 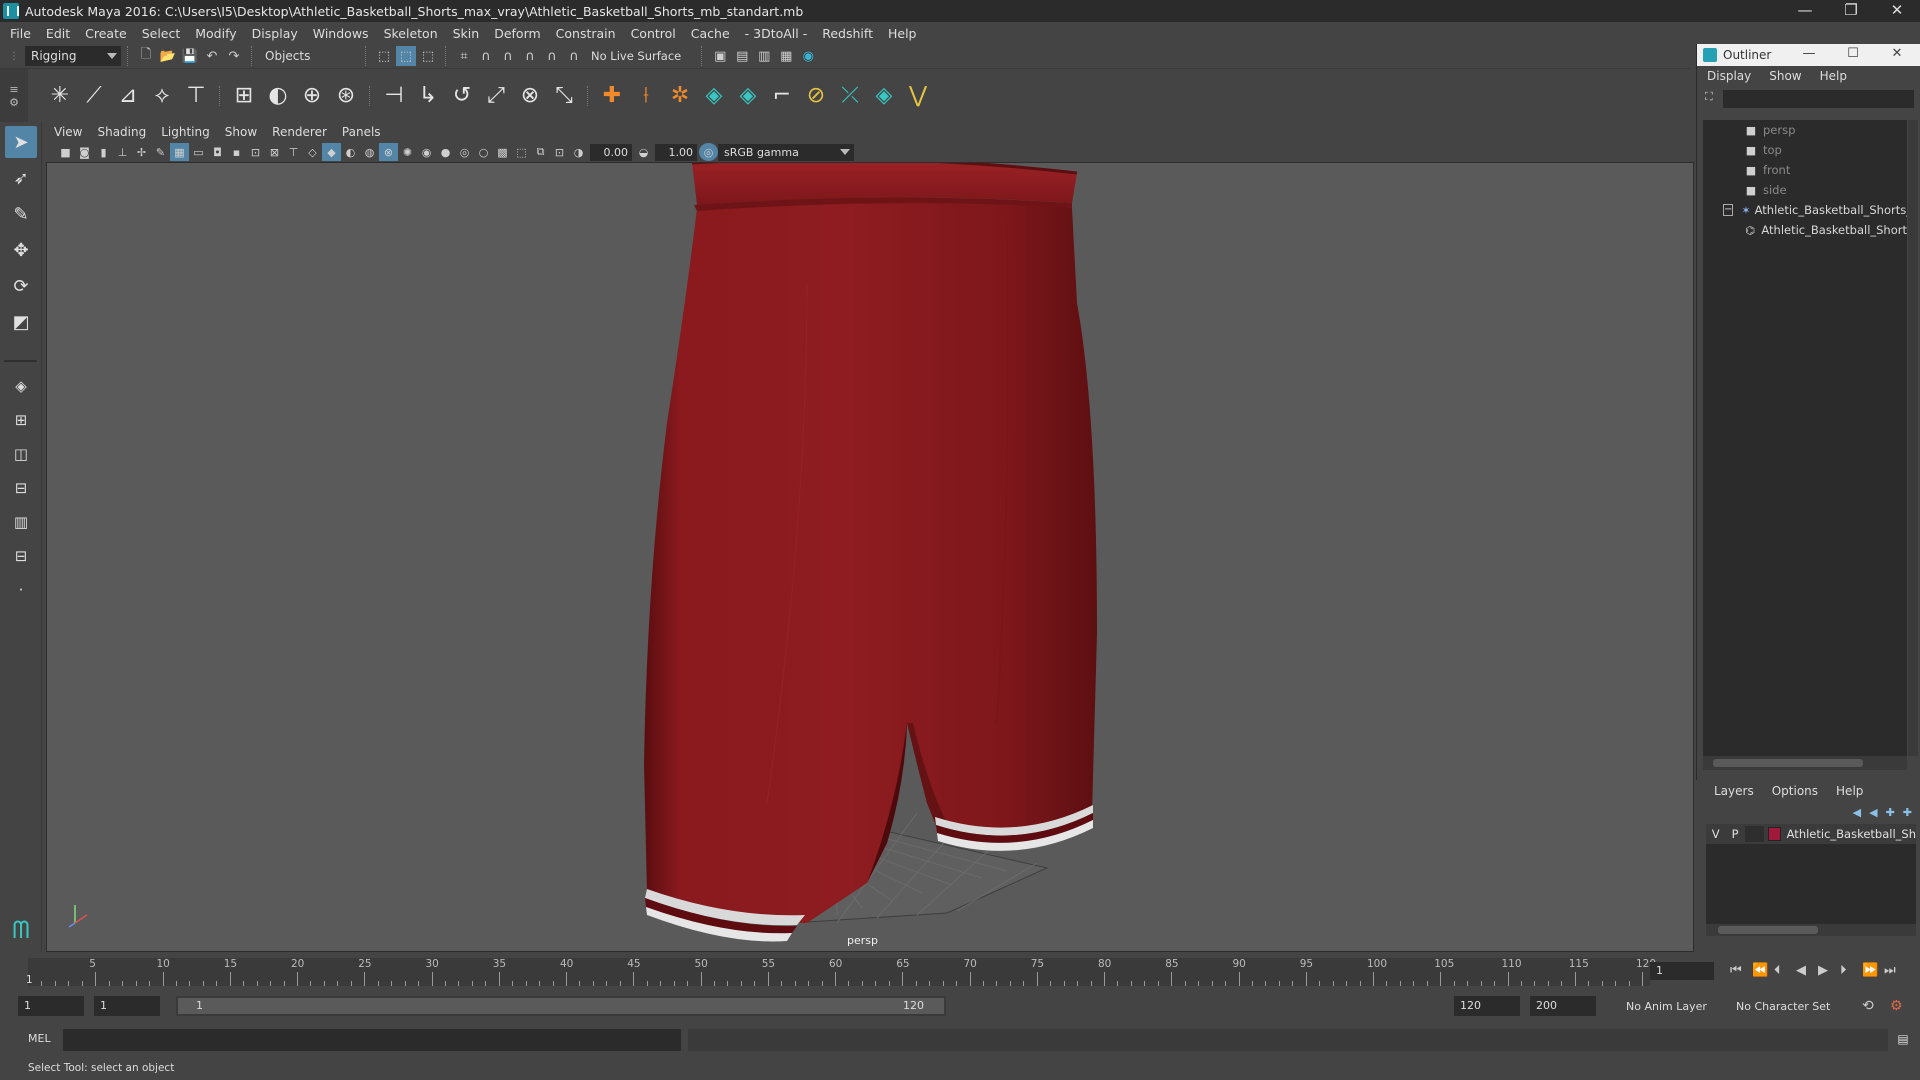 I want to click on smooth-bind-icon: ◐, so click(x=278, y=96).